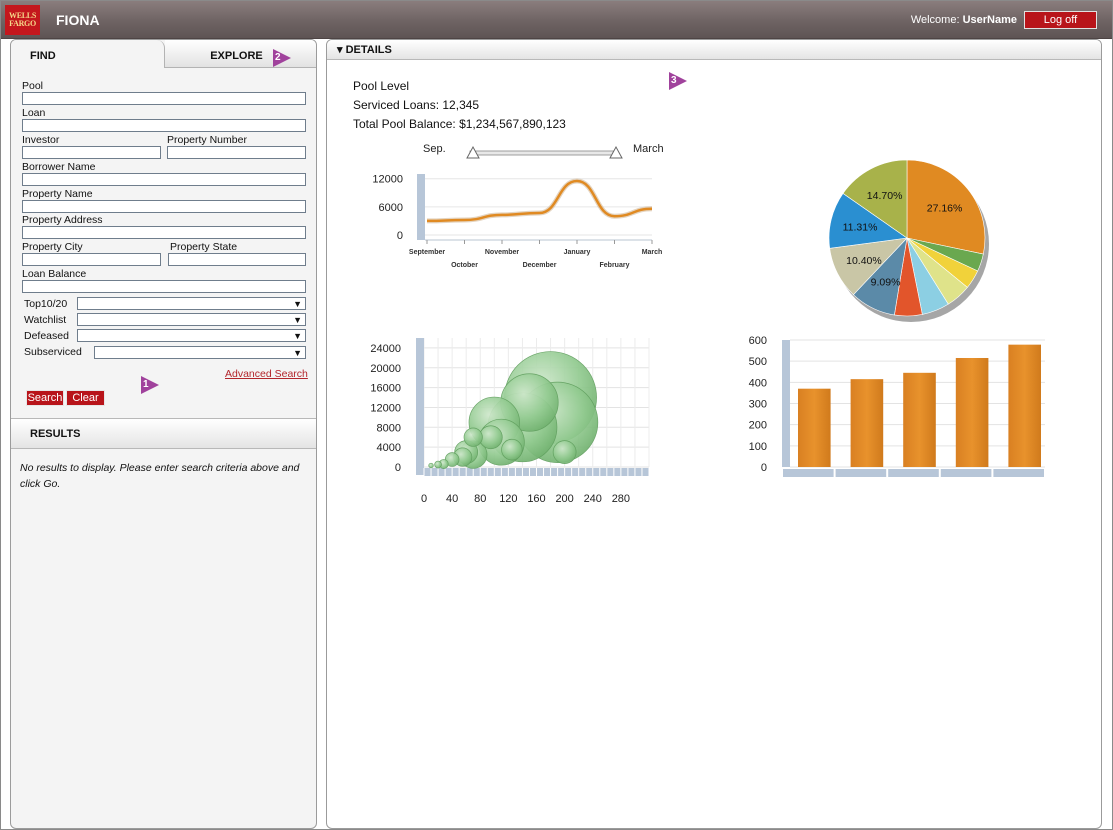  What do you see at coordinates (391, 208) in the screenshot?
I see `y-tick-label: 6000` at bounding box center [391, 208].